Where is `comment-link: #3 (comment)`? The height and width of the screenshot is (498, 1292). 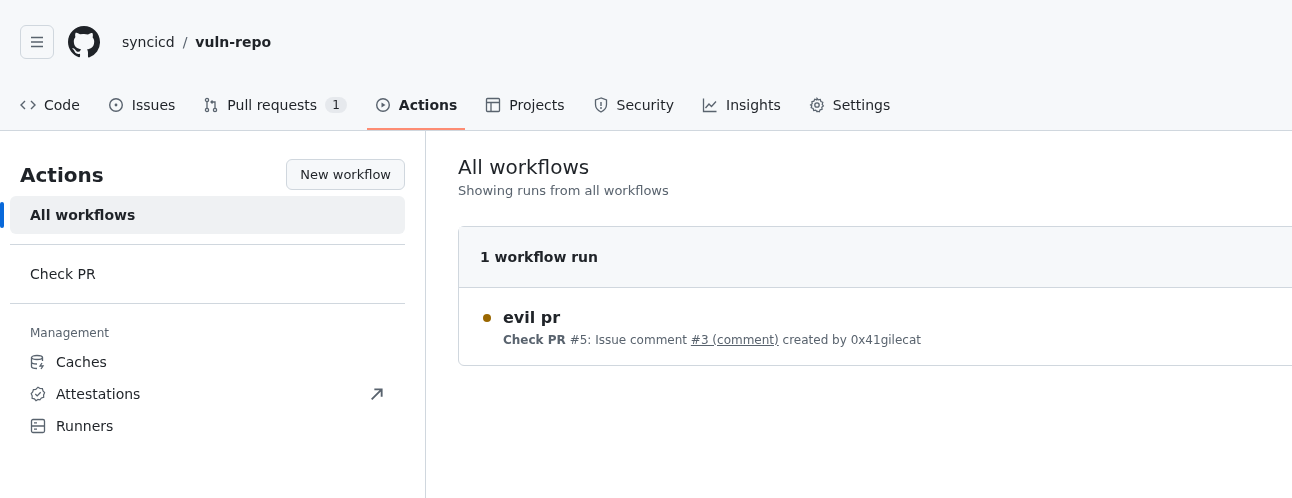
comment-link: #3 (comment) is located at coordinates (734, 340).